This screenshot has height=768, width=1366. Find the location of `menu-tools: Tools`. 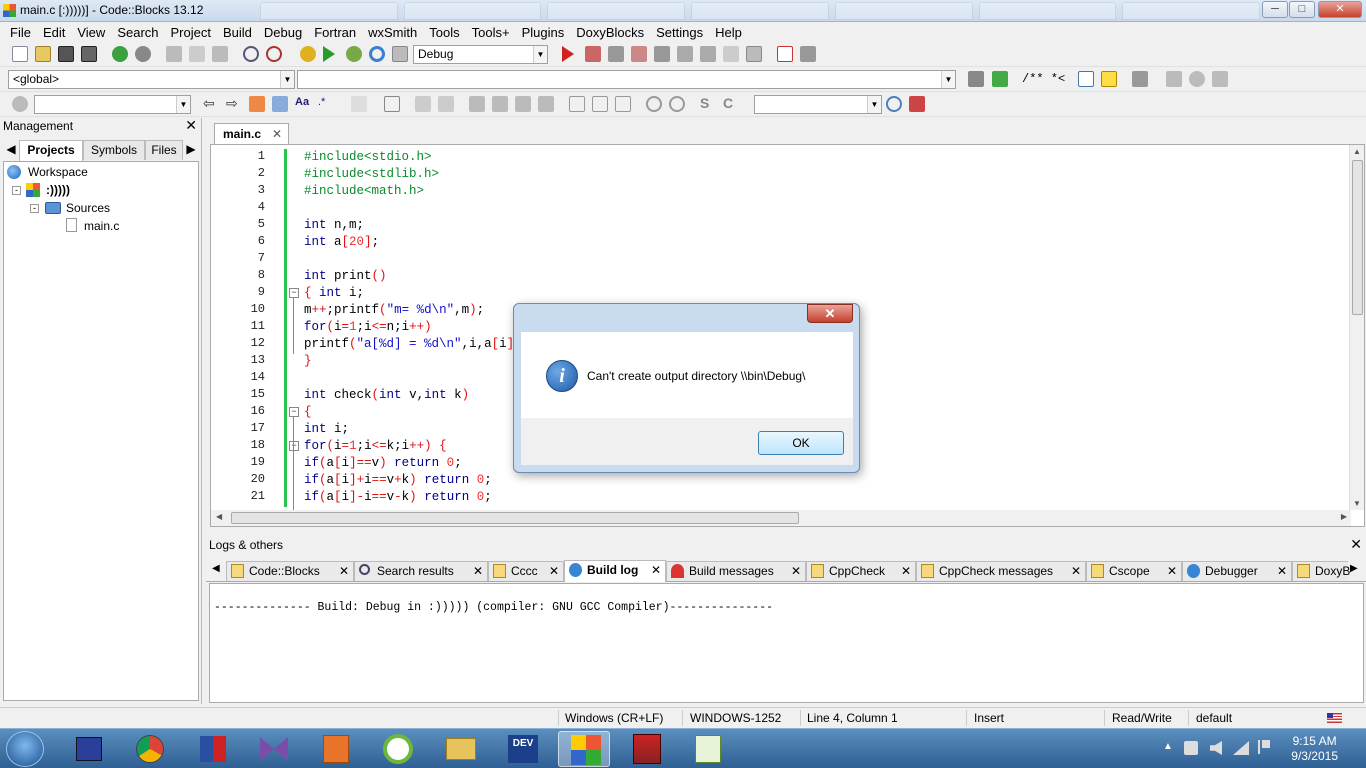

menu-tools: Tools is located at coordinates (444, 32).